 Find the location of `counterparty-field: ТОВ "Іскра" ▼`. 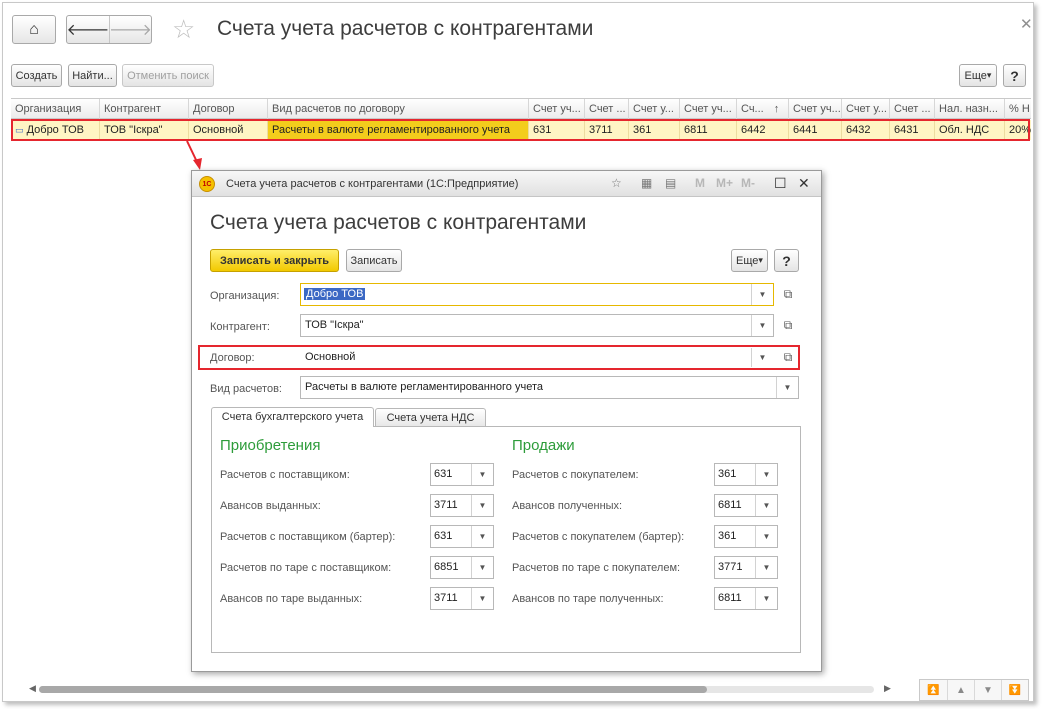

counterparty-field: ТОВ "Іскра" ▼ is located at coordinates (537, 325).